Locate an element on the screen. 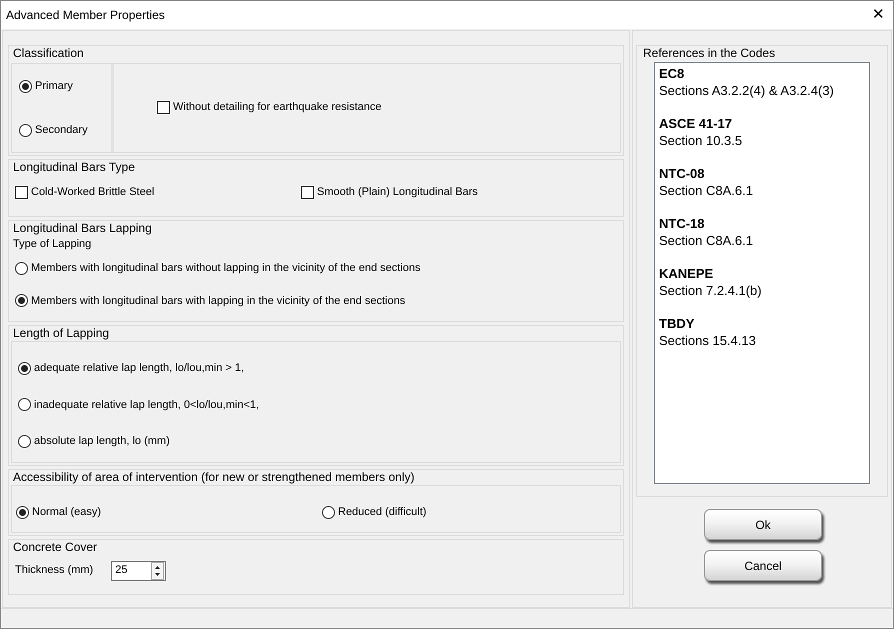 This screenshot has width=894, height=629. checkbox-label: Cold-Worked Brittle Steel is located at coordinates (92, 192).